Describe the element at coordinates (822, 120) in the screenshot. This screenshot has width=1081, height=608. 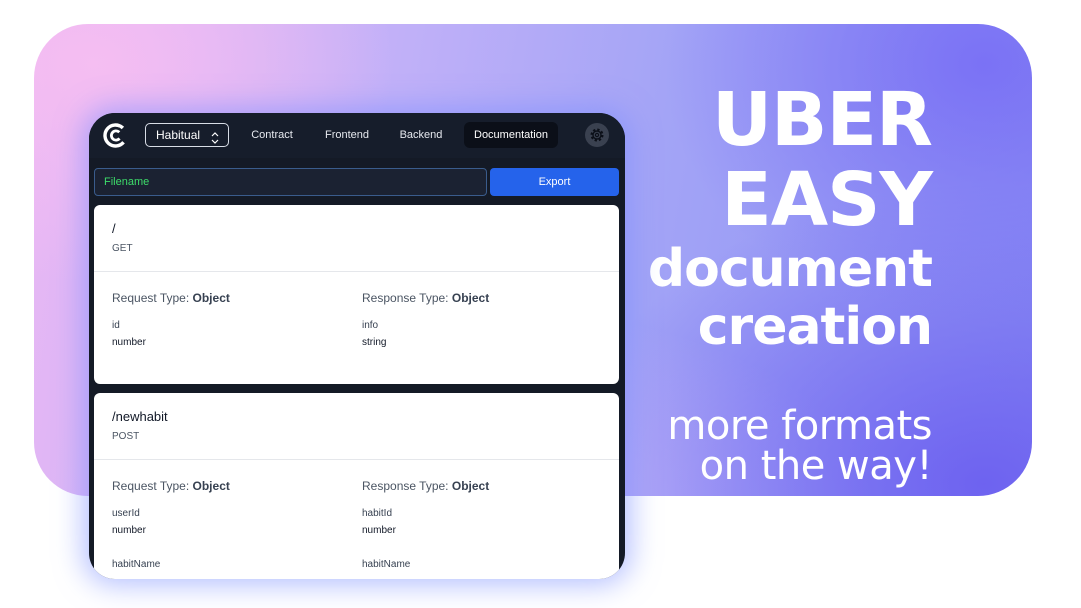
I see `headline-line-1: UBER` at that location.